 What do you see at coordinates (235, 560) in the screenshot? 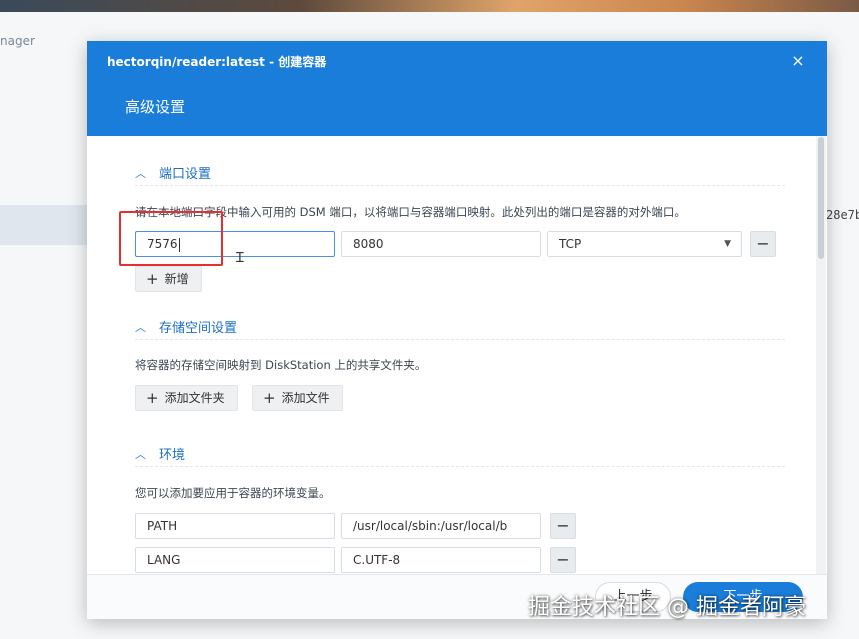
I see `env-name-input: LANG` at bounding box center [235, 560].